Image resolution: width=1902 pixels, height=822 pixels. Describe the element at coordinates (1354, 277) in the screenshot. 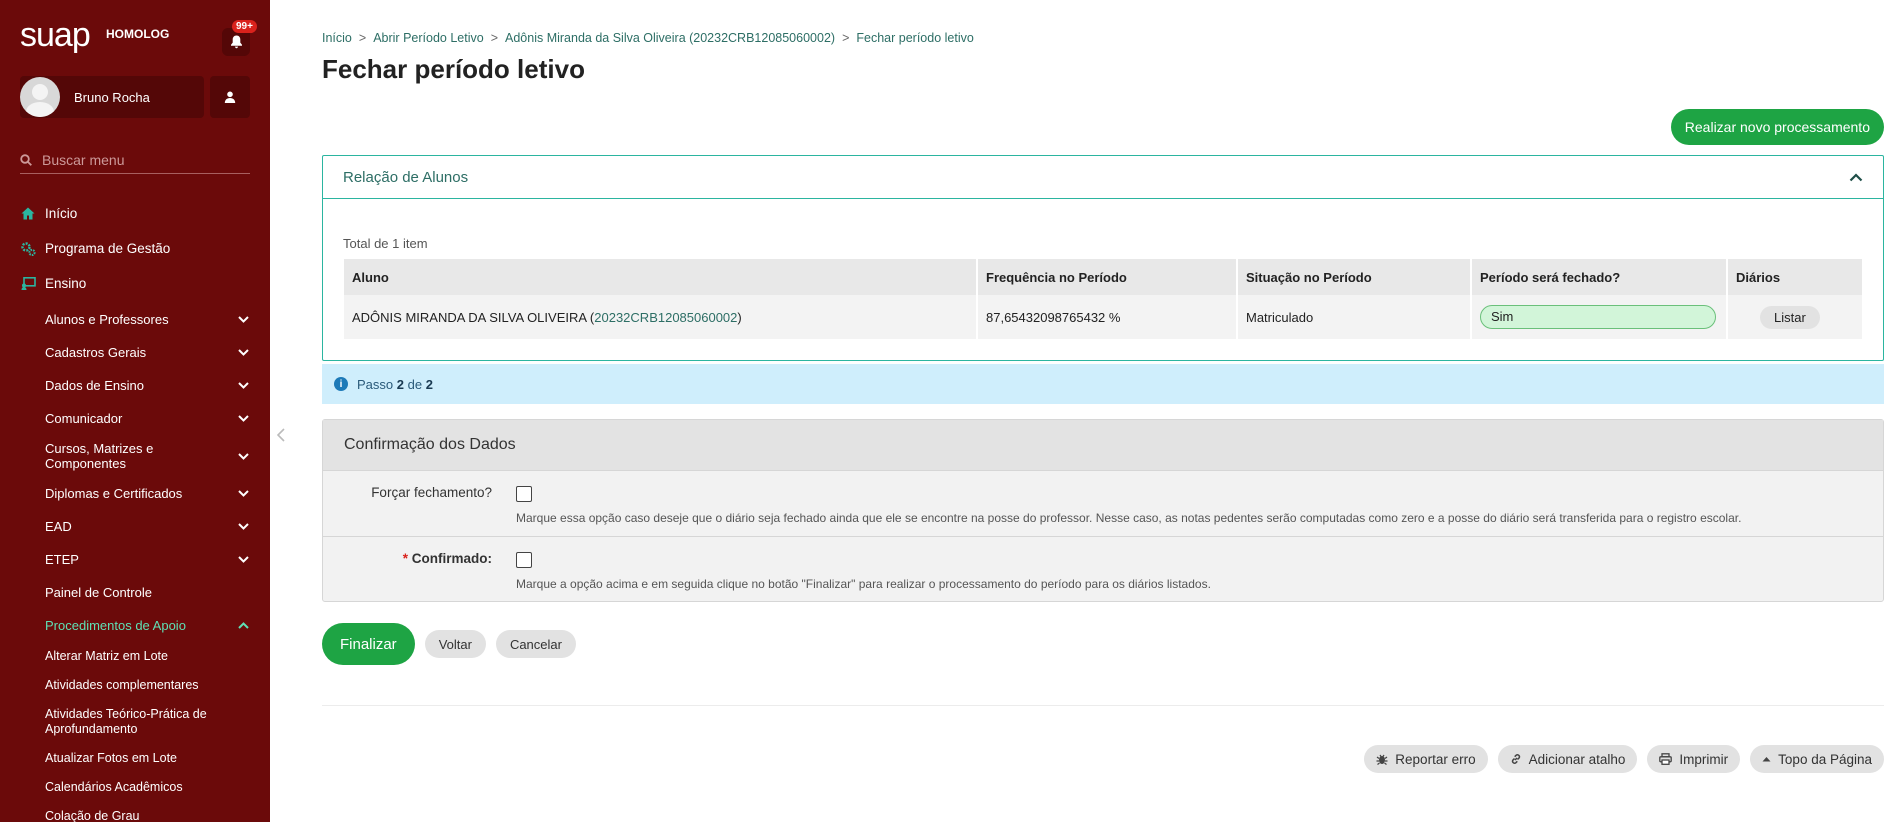

I see `column-header: Situação no Período` at that location.